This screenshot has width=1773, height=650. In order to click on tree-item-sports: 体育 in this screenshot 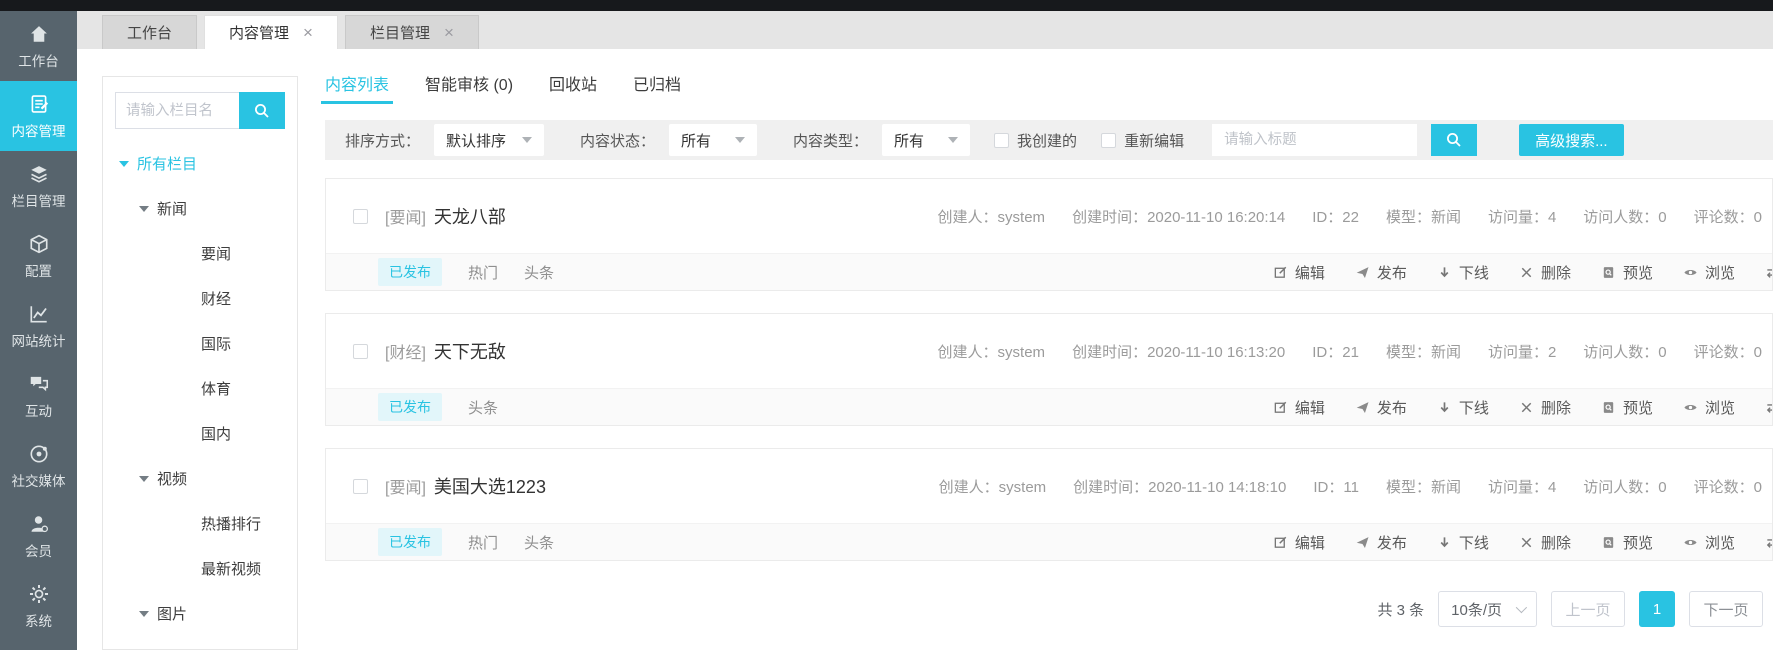, I will do `click(200, 388)`.